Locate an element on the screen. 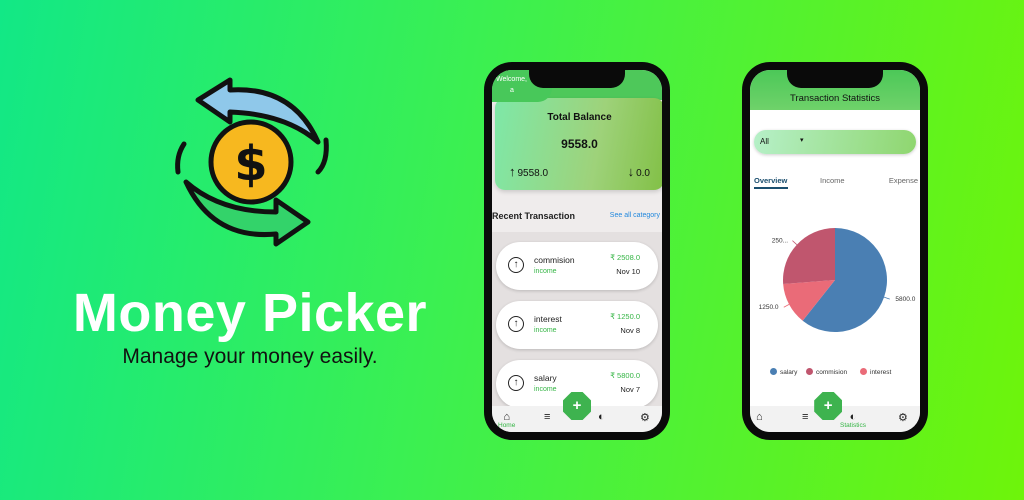 This screenshot has height=500, width=1024. transaction-date: Nov 7 is located at coordinates (630, 389).